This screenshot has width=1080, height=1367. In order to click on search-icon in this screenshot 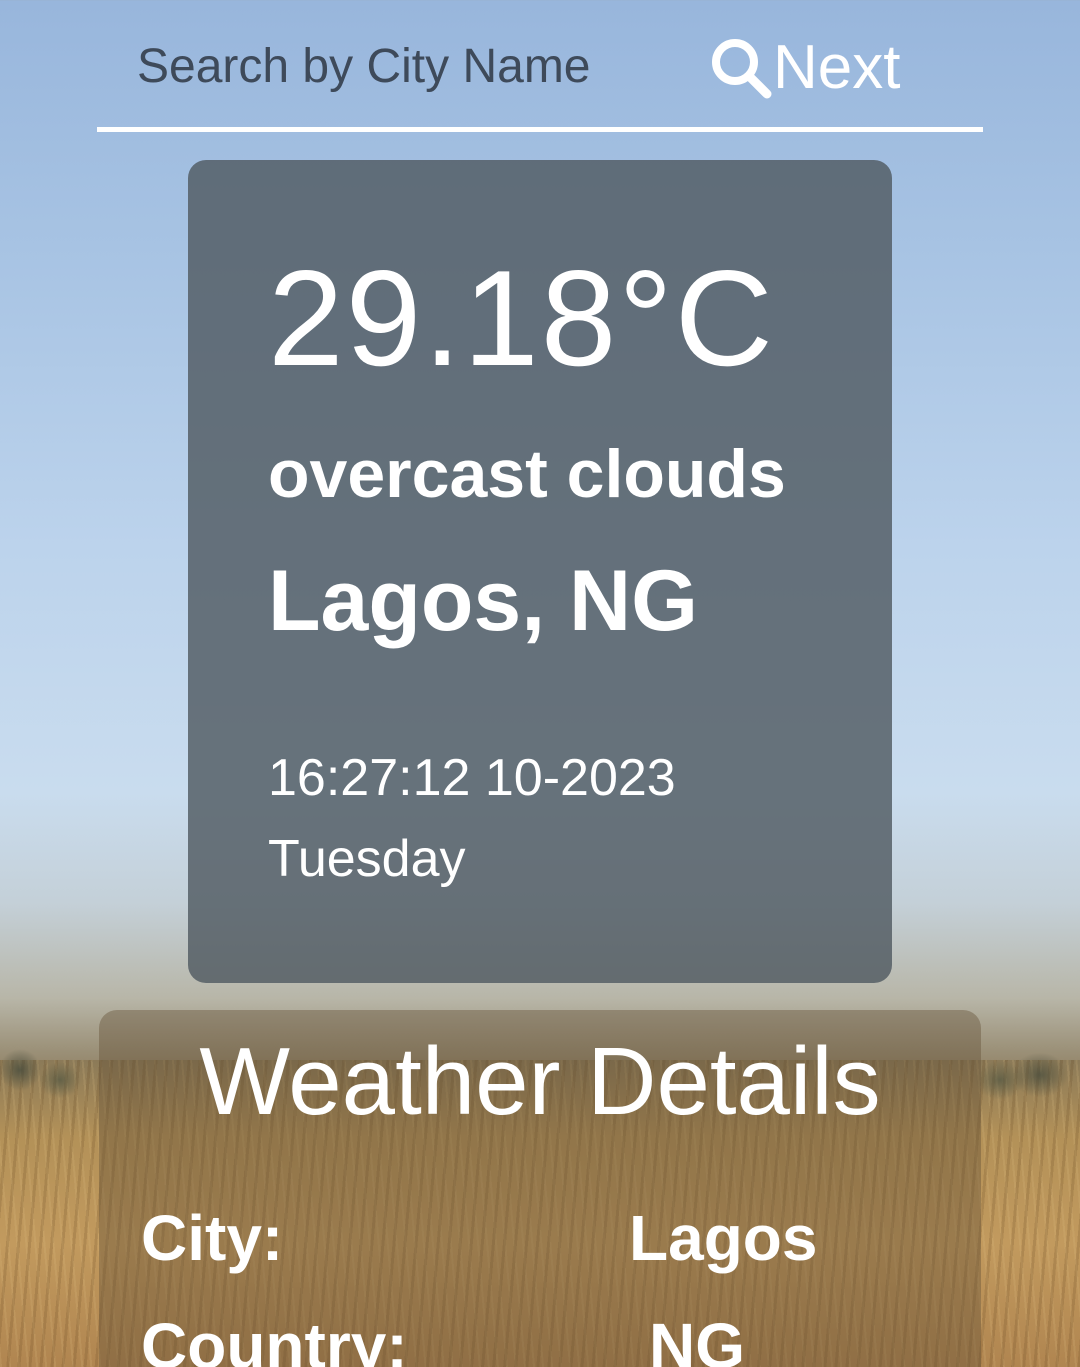, I will do `click(741, 68)`.